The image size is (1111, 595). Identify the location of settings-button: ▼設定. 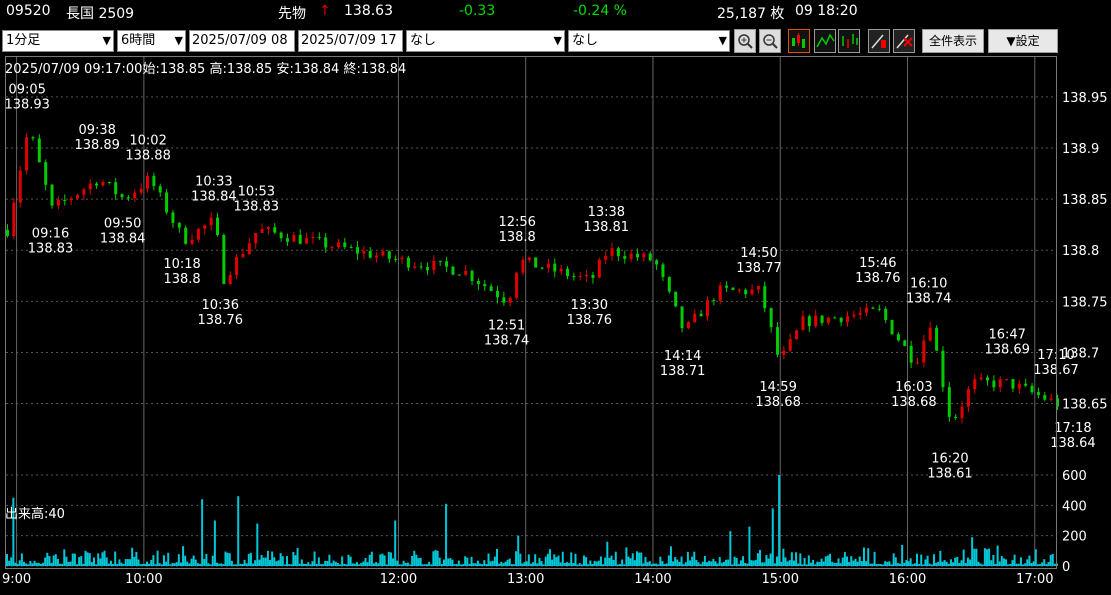
(1023, 41).